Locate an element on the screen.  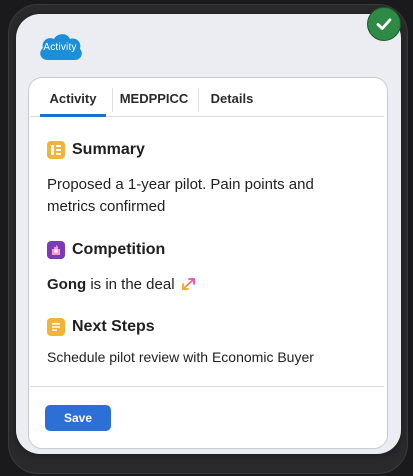
expand-arrow-icon is located at coordinates (188, 284).